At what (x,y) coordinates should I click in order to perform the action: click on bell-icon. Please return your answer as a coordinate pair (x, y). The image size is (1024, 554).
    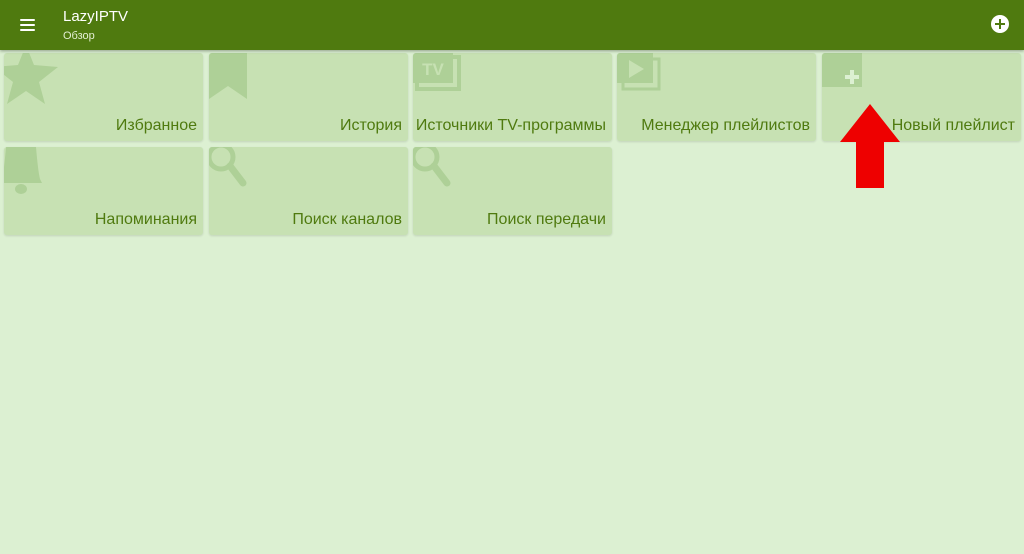
    Looking at the image, I should click on (23, 170).